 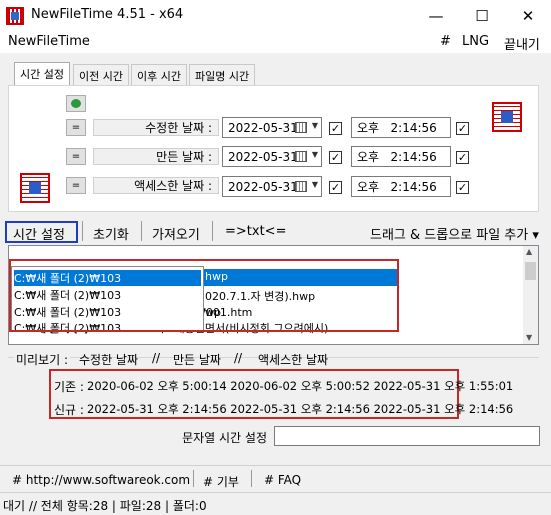 I want to click on list-highlight-frame, so click(x=204, y=295).